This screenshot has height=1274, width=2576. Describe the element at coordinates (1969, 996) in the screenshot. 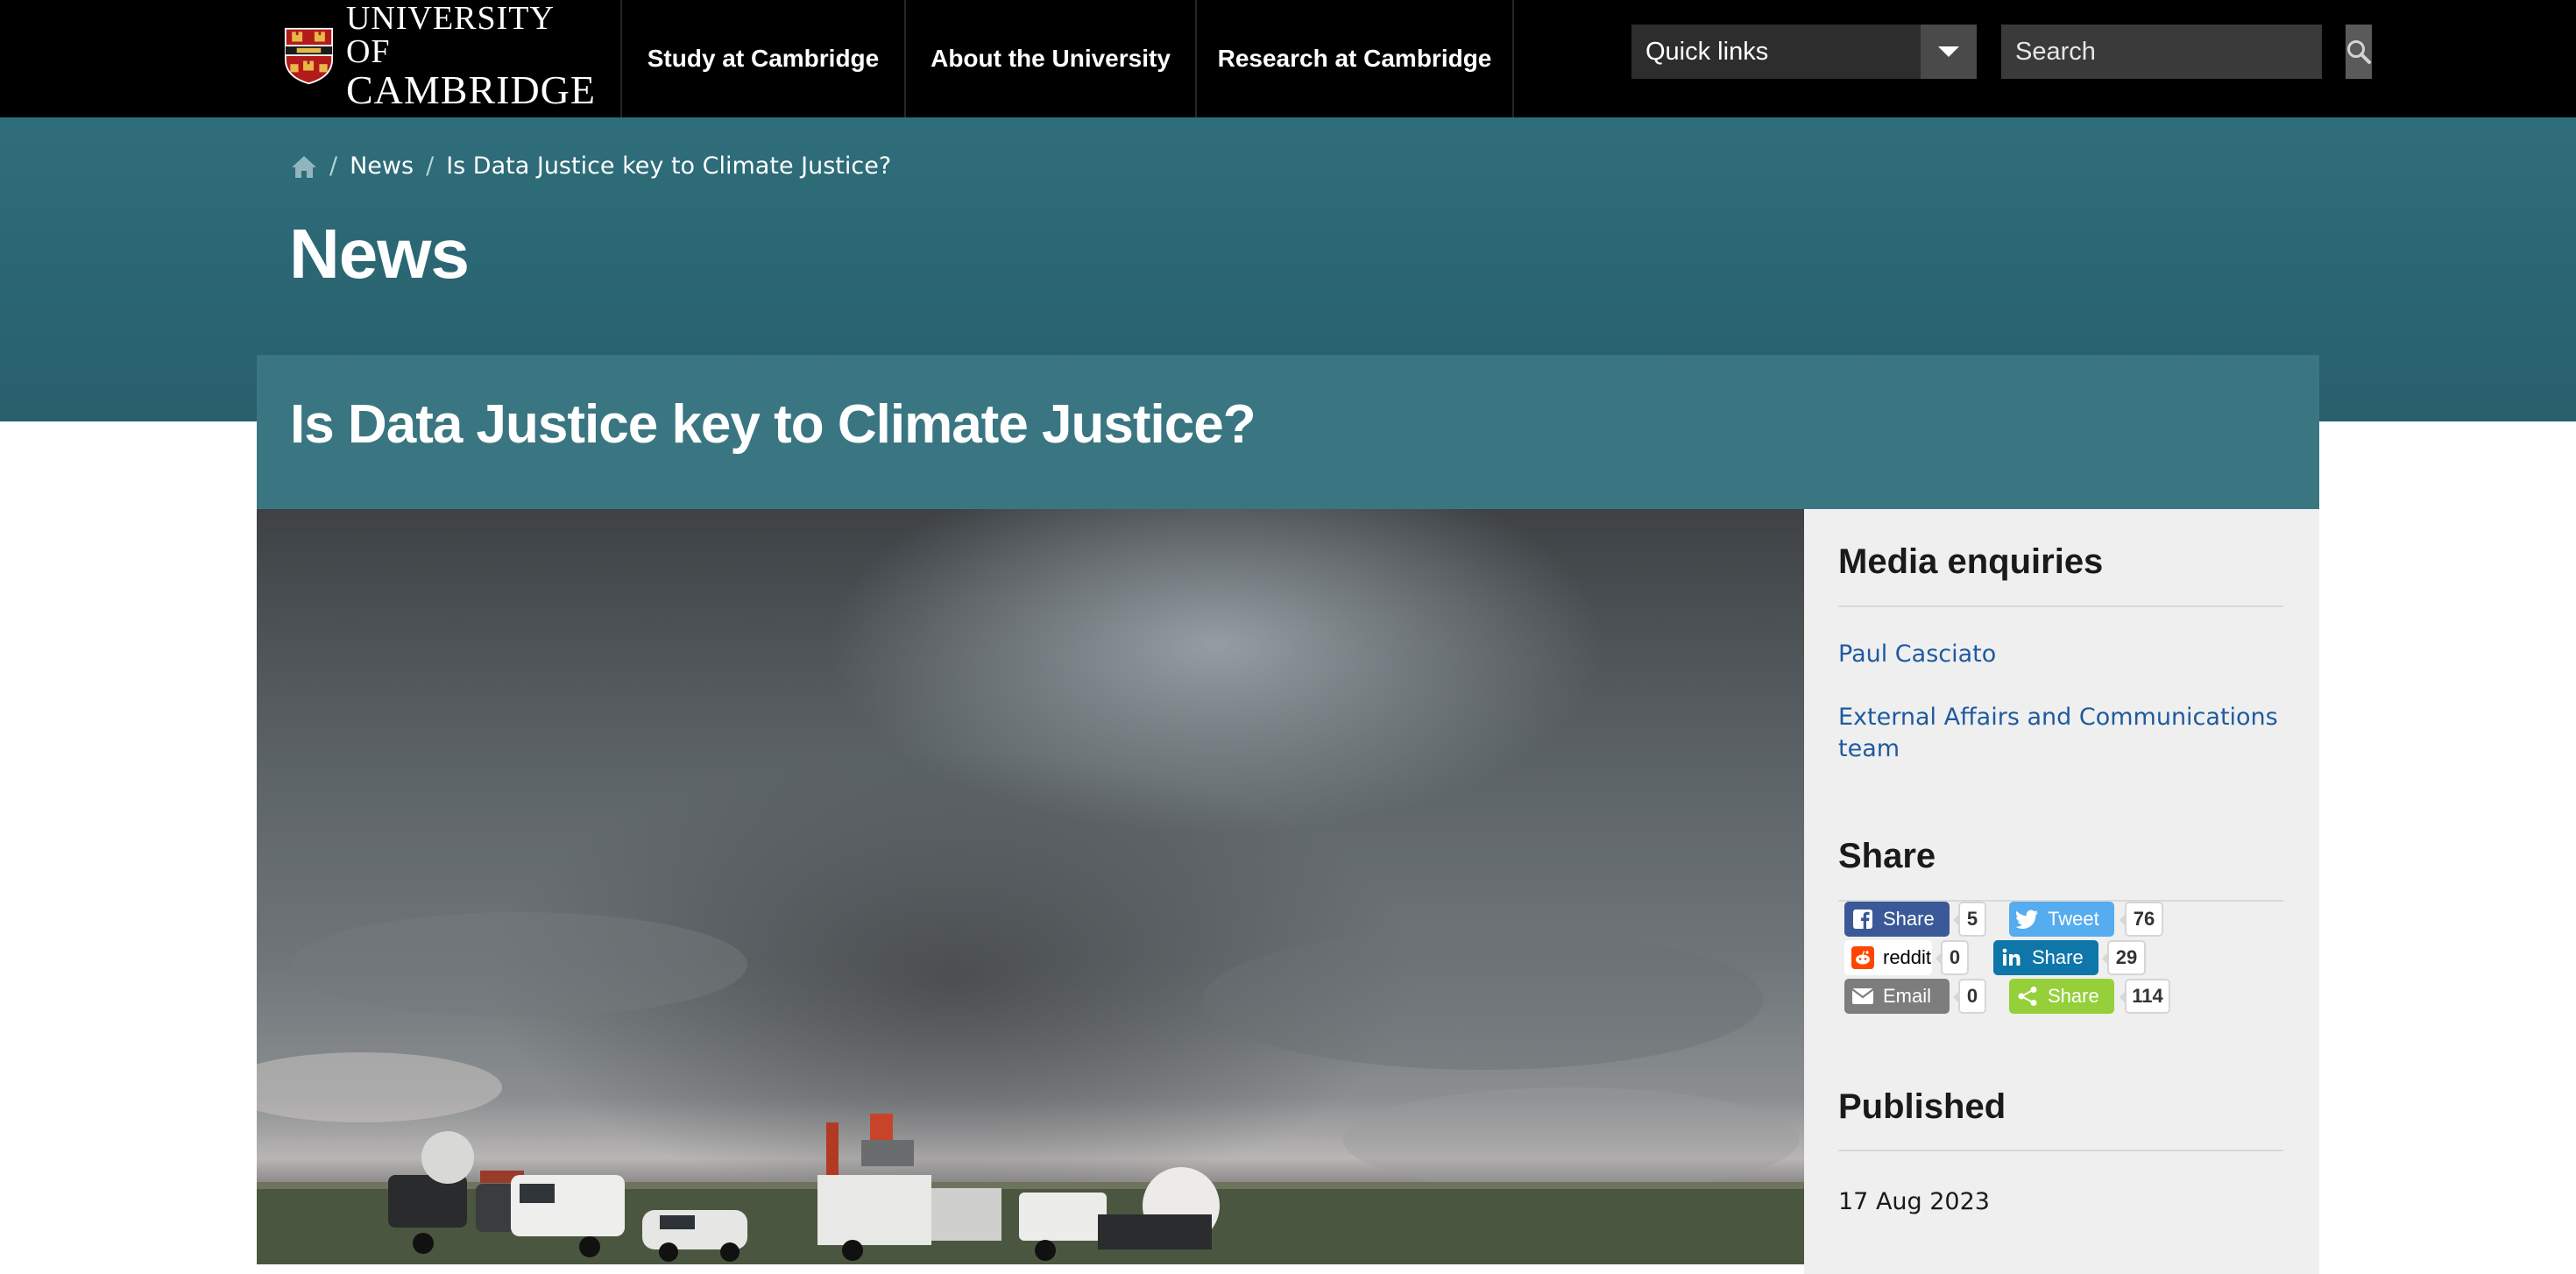

I see `email-share-count: 0` at that location.